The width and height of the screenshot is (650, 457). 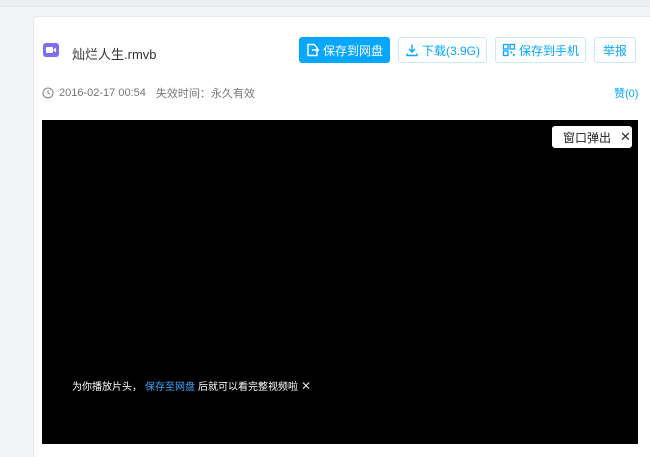 What do you see at coordinates (587, 137) in the screenshot?
I see `popup-window-label: 窗口弹出` at bounding box center [587, 137].